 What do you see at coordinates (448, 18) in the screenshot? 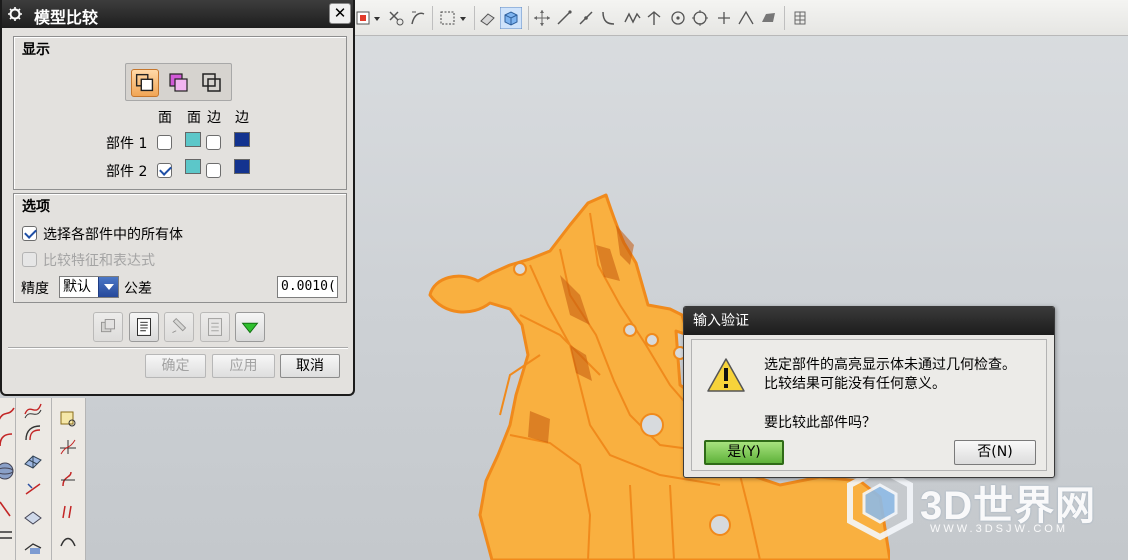
I see `rectangle-select-icon` at bounding box center [448, 18].